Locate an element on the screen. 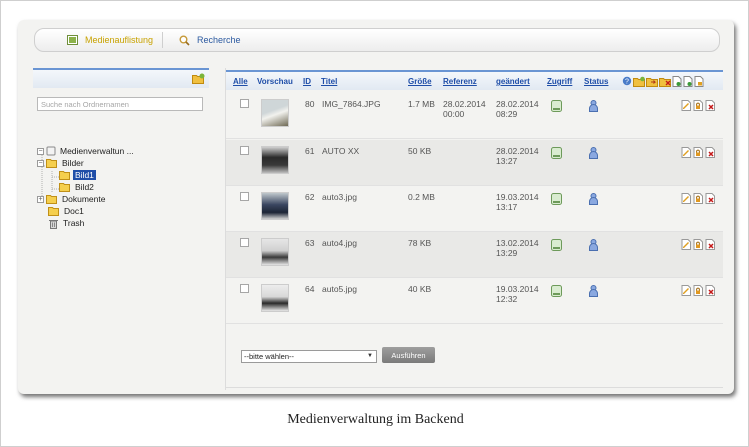 Image resolution: width=749 pixels, height=447 pixels. move-folder-icon is located at coordinates (652, 81).